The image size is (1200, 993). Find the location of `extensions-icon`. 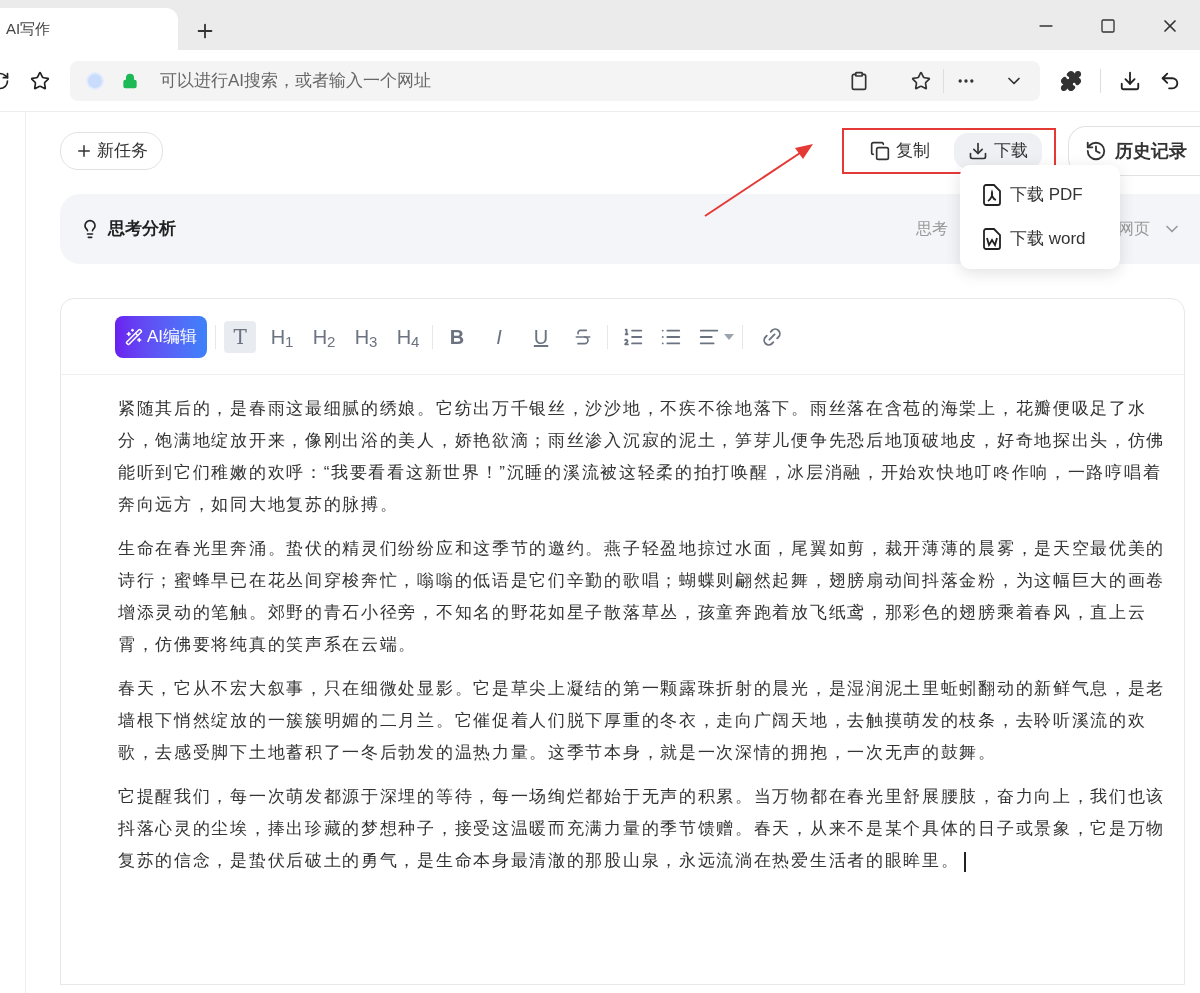

extensions-icon is located at coordinates (1071, 80).